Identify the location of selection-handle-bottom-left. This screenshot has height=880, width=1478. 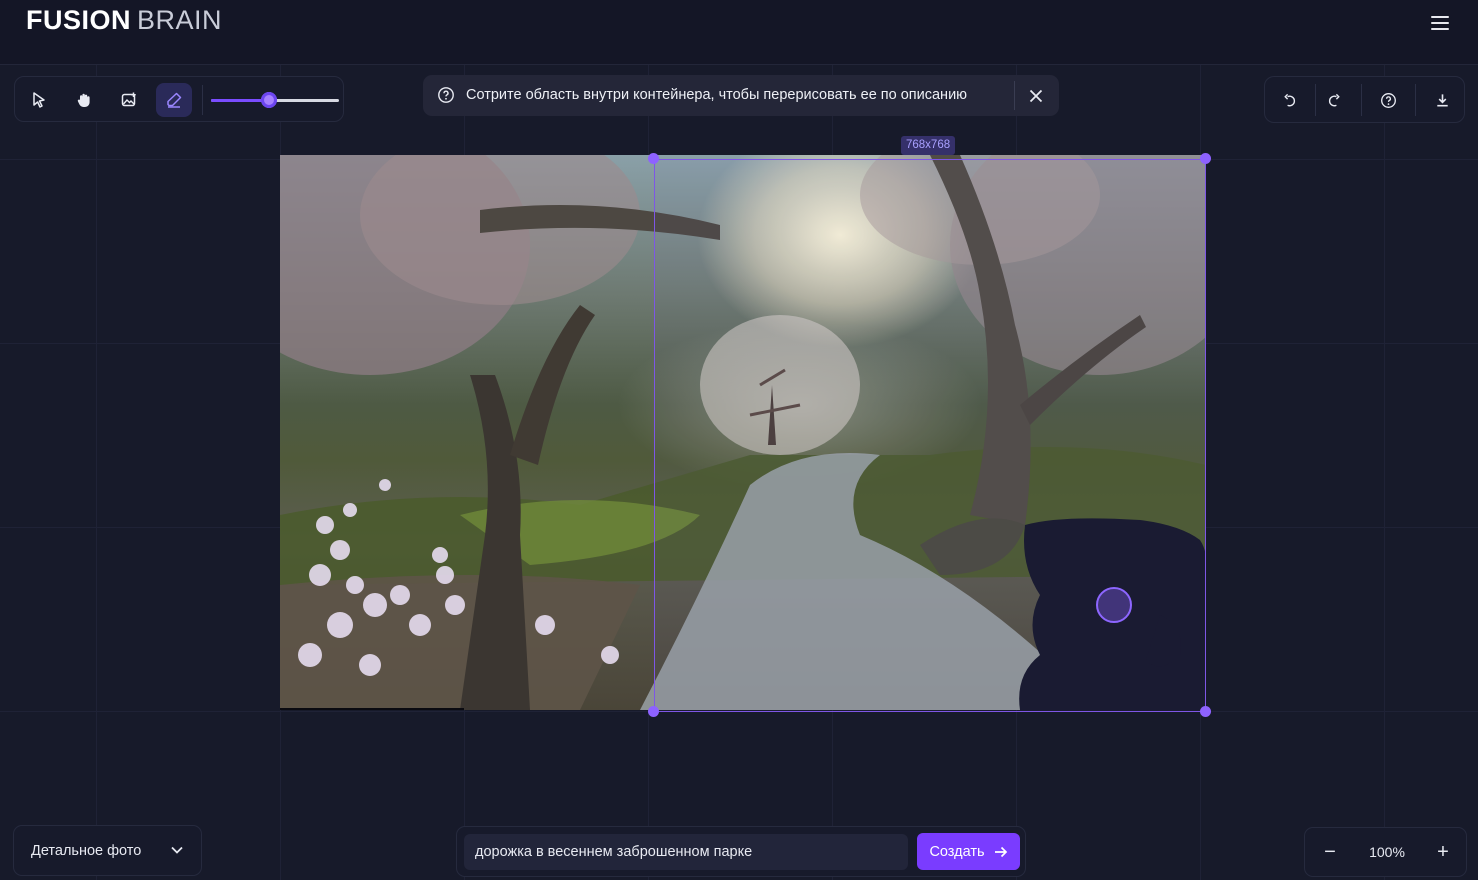
(653, 711).